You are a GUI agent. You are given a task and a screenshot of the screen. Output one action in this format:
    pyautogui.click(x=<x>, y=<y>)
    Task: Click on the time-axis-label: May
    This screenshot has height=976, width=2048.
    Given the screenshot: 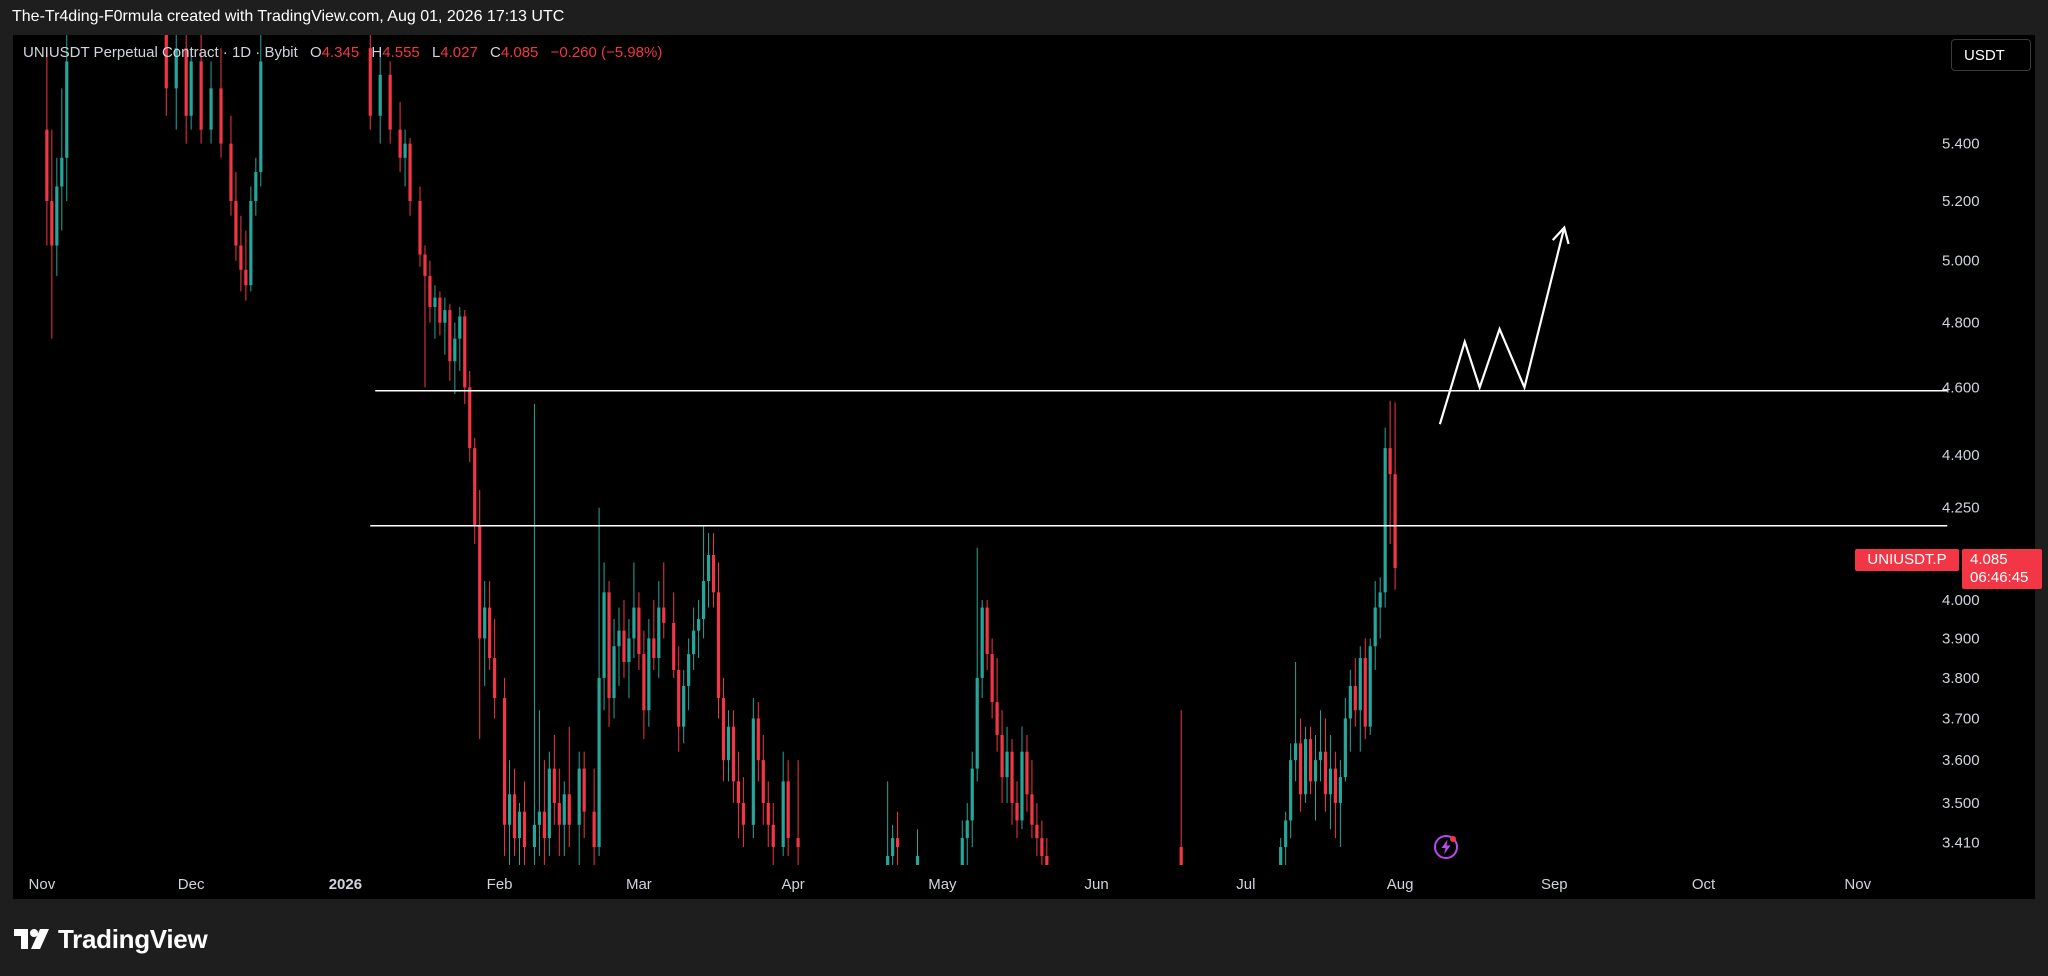 What is the action you would take?
    pyautogui.click(x=942, y=884)
    